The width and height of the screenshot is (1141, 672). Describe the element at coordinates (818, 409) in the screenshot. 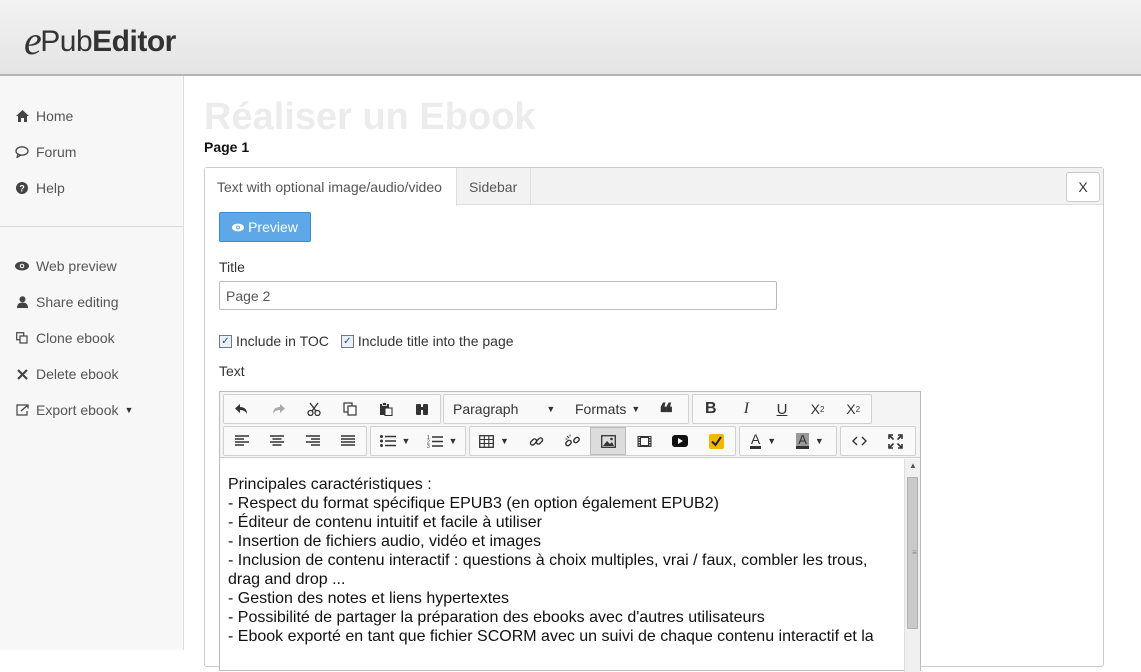

I see `subscript-icon: X2` at that location.